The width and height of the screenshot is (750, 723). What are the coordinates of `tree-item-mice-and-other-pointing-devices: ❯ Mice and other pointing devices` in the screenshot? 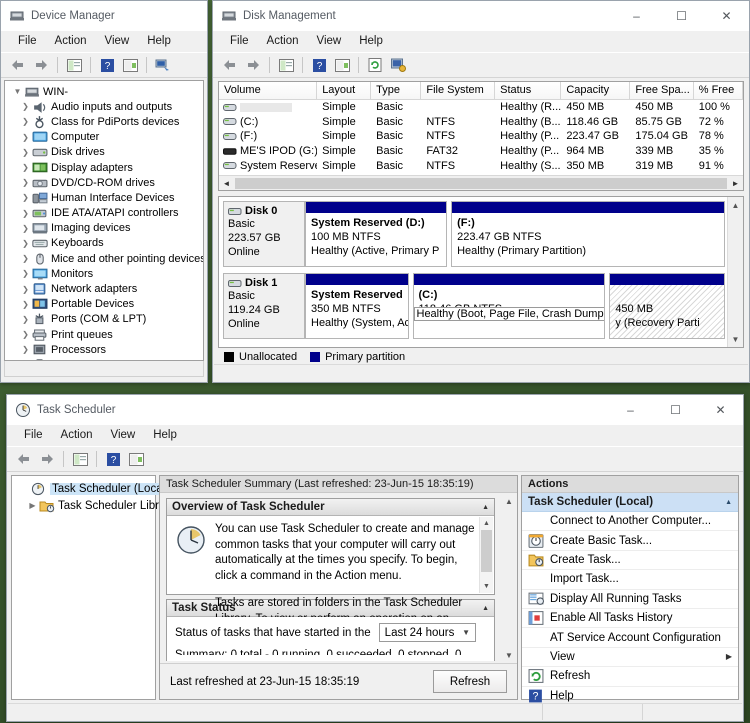 It's located at (104, 258).